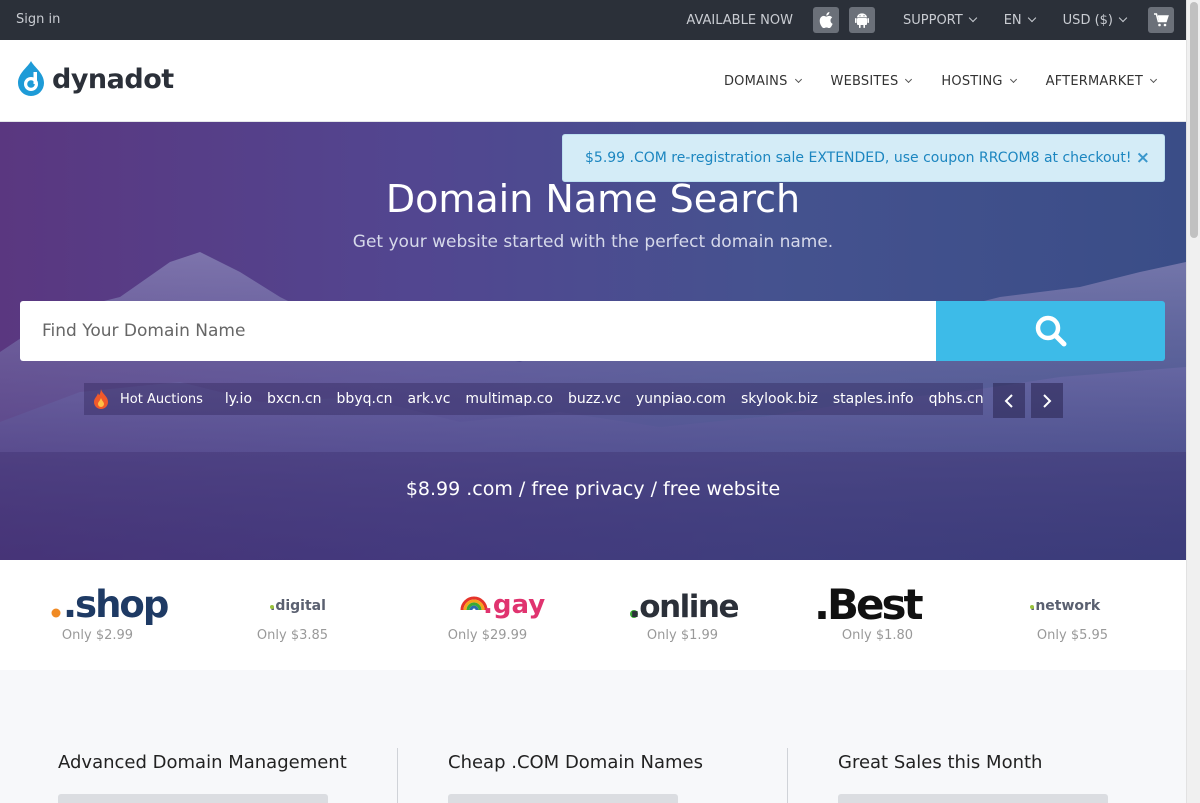 This screenshot has height=803, width=1200. I want to click on tld-network: .network Only $5.95, so click(1072, 615).